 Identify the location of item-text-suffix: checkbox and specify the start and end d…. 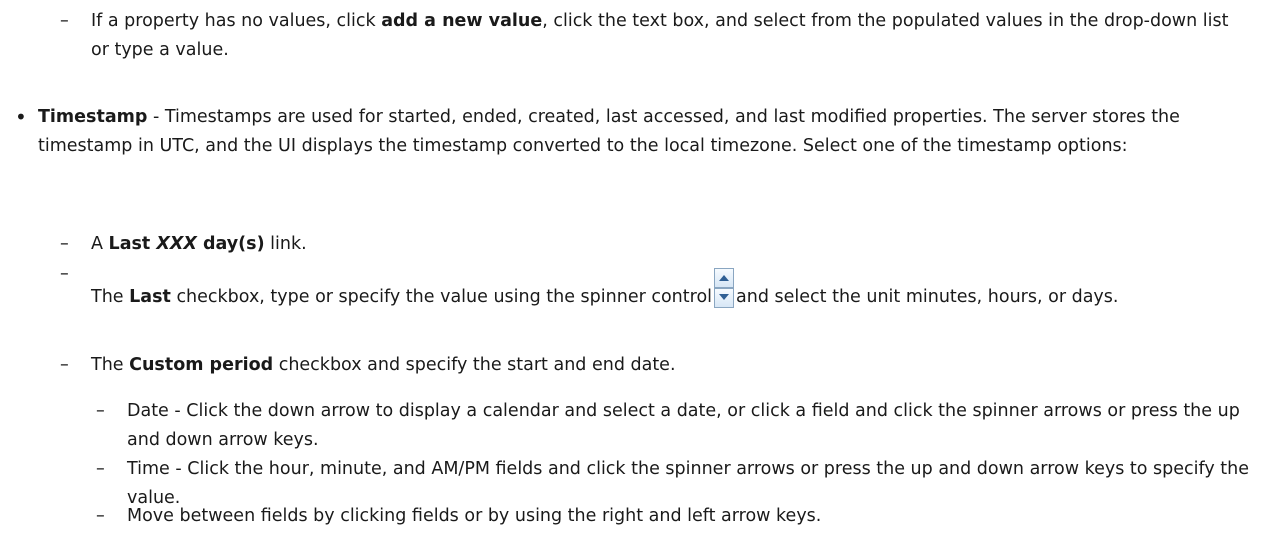
(474, 365).